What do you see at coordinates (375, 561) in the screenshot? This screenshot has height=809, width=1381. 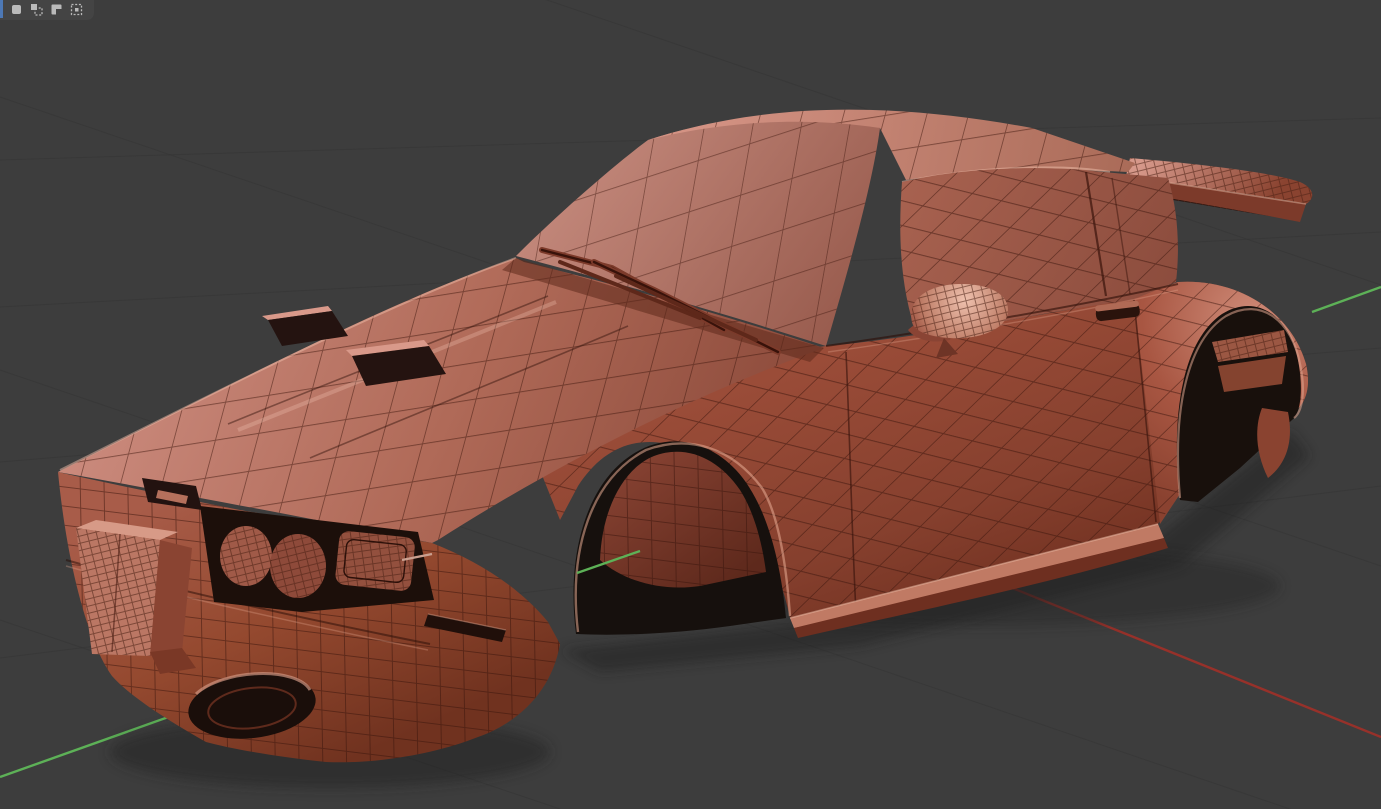 I see `headlight` at bounding box center [375, 561].